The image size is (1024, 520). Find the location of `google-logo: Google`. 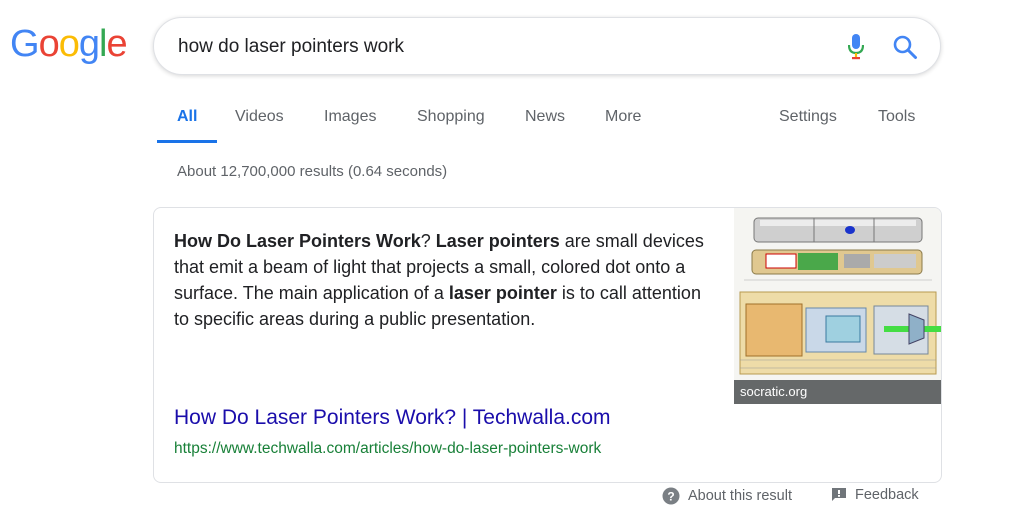

google-logo: Google is located at coordinates (69, 44).